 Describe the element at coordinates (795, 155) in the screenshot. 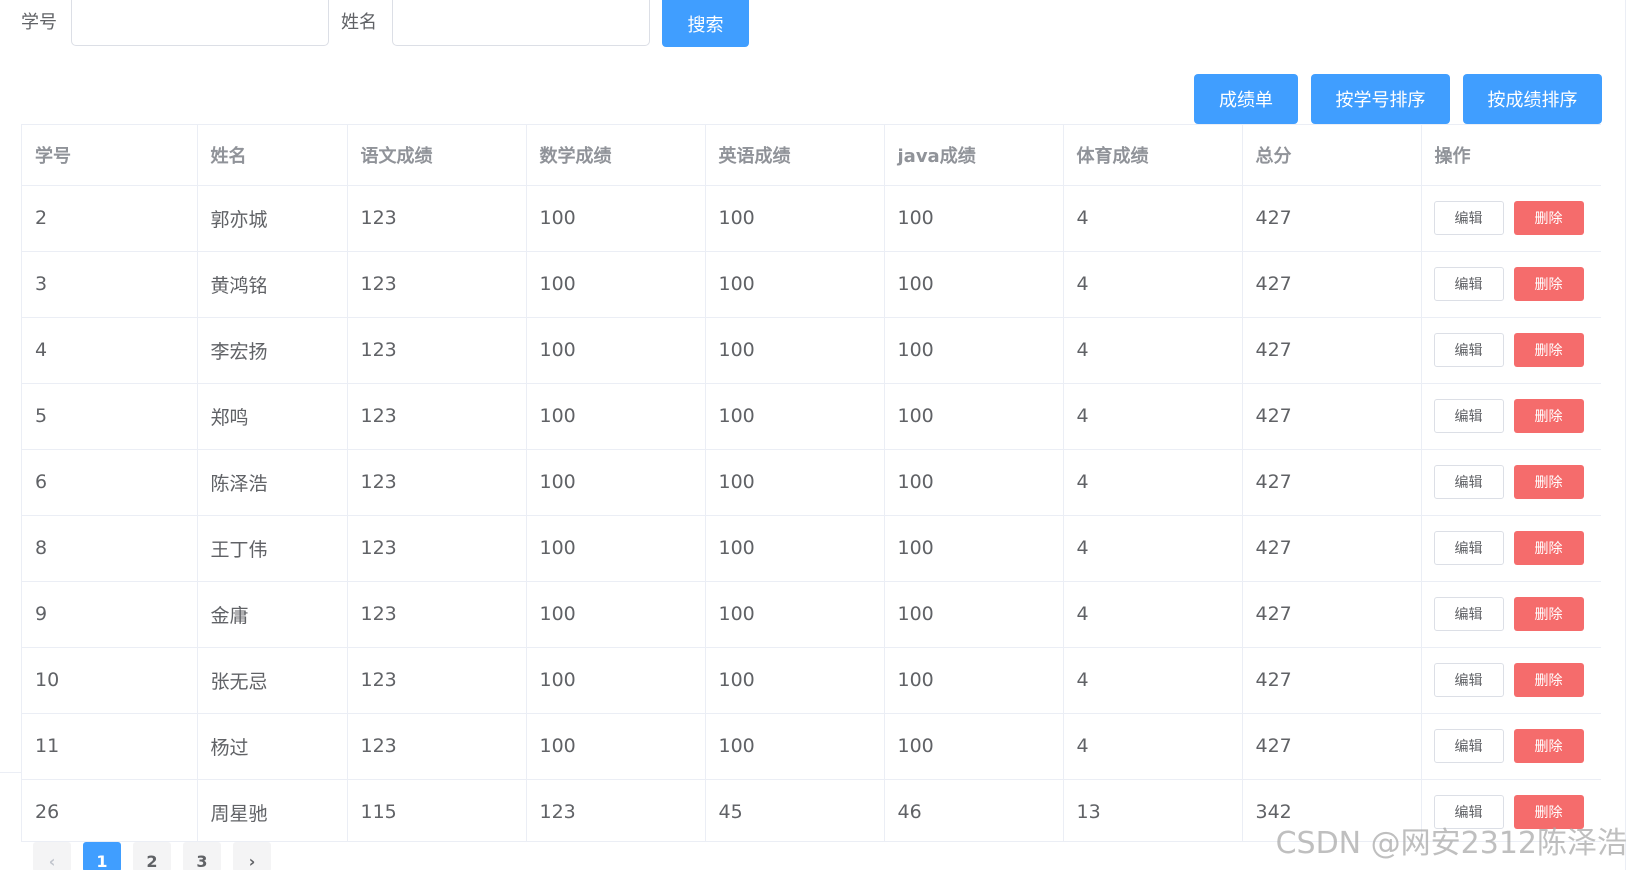

I see `column-header: 英语成绩` at that location.